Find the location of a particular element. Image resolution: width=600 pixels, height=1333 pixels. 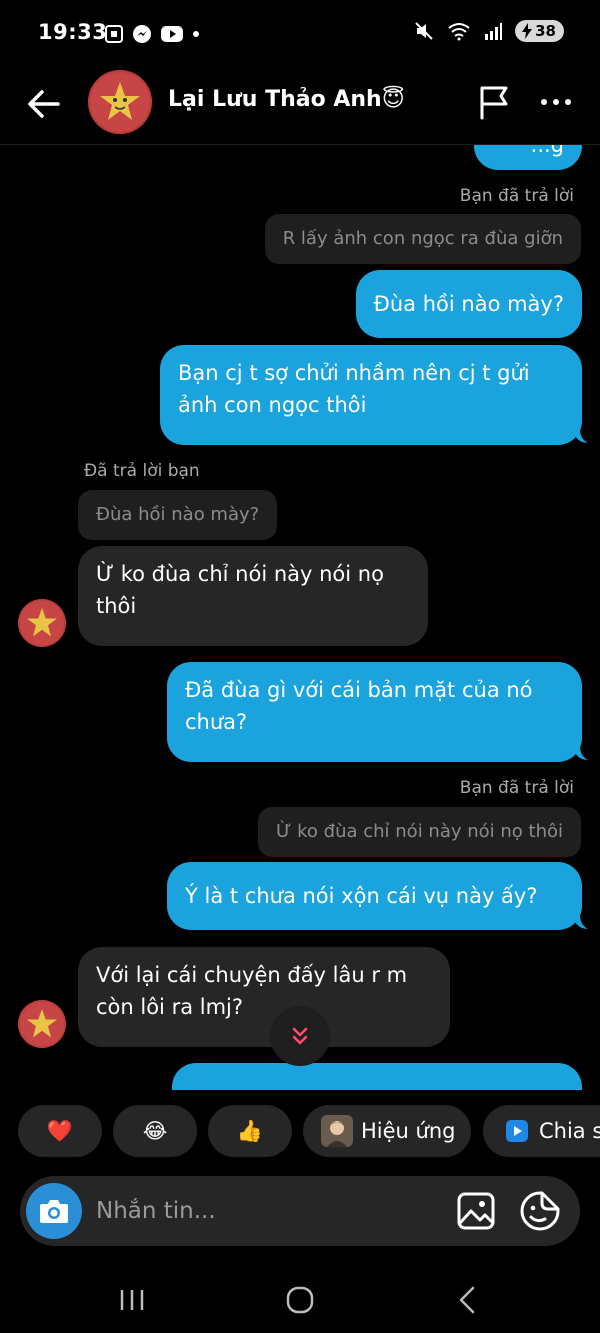

laugh-reaction-button: 😂 is located at coordinates (155, 1131).